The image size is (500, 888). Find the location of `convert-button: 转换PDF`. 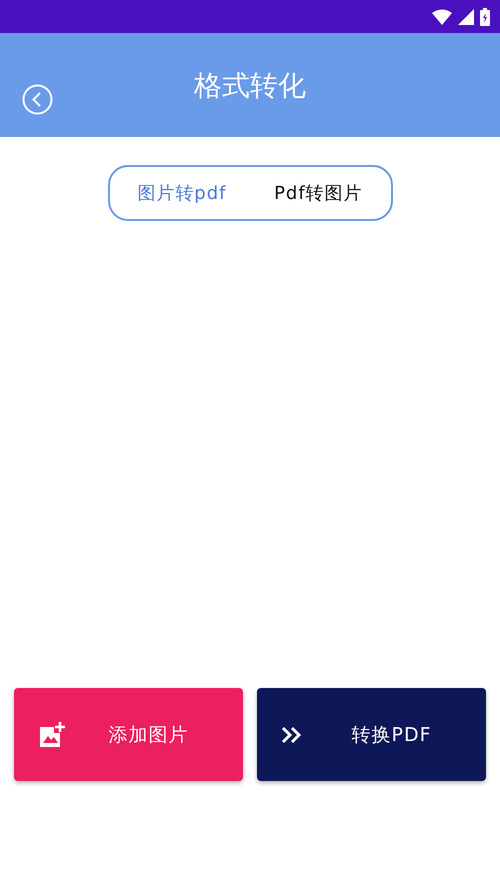

convert-button: 转换PDF is located at coordinates (371, 734).